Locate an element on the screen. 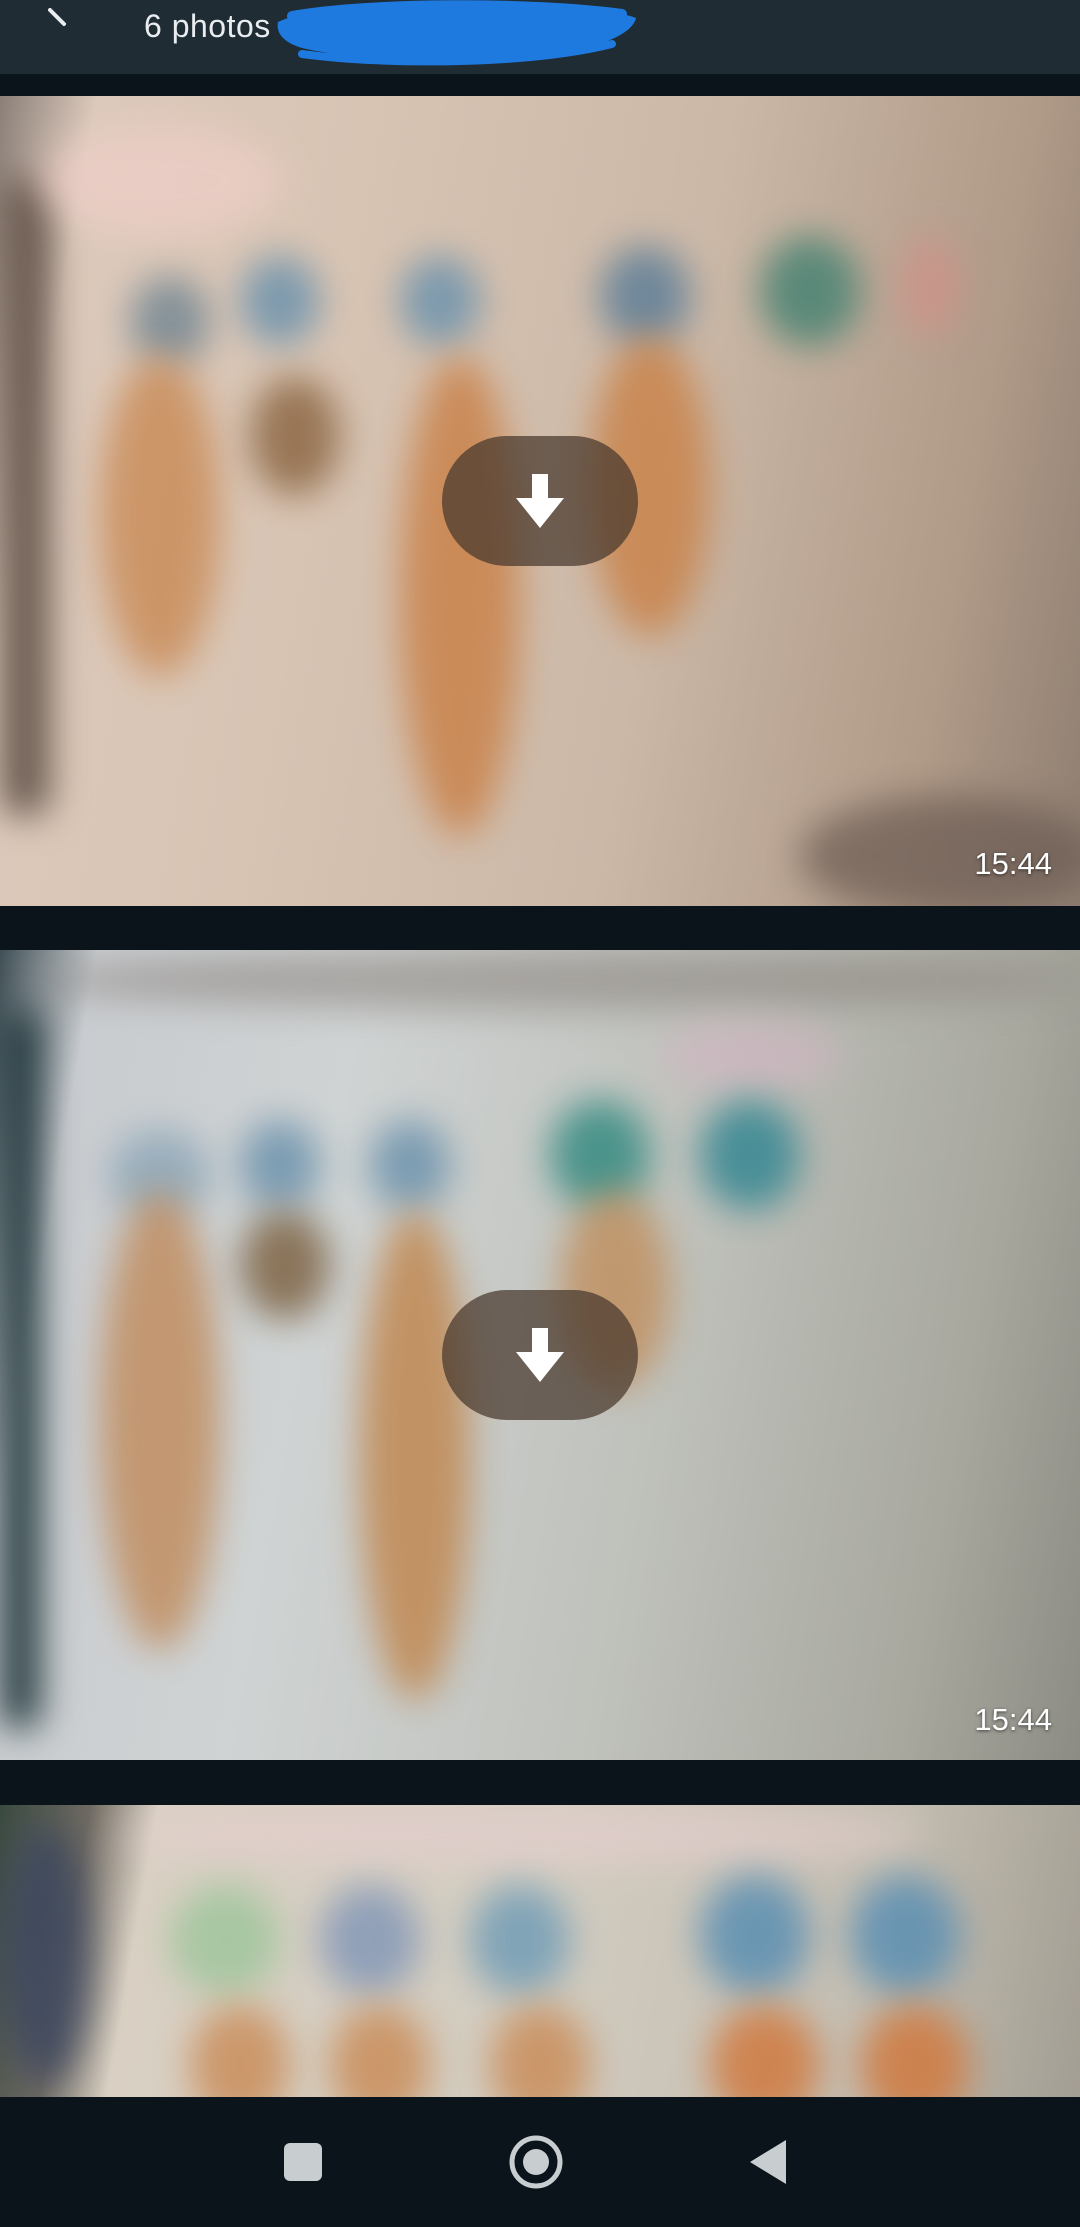 This screenshot has height=2227, width=1080. recents-button is located at coordinates (303, 2162).